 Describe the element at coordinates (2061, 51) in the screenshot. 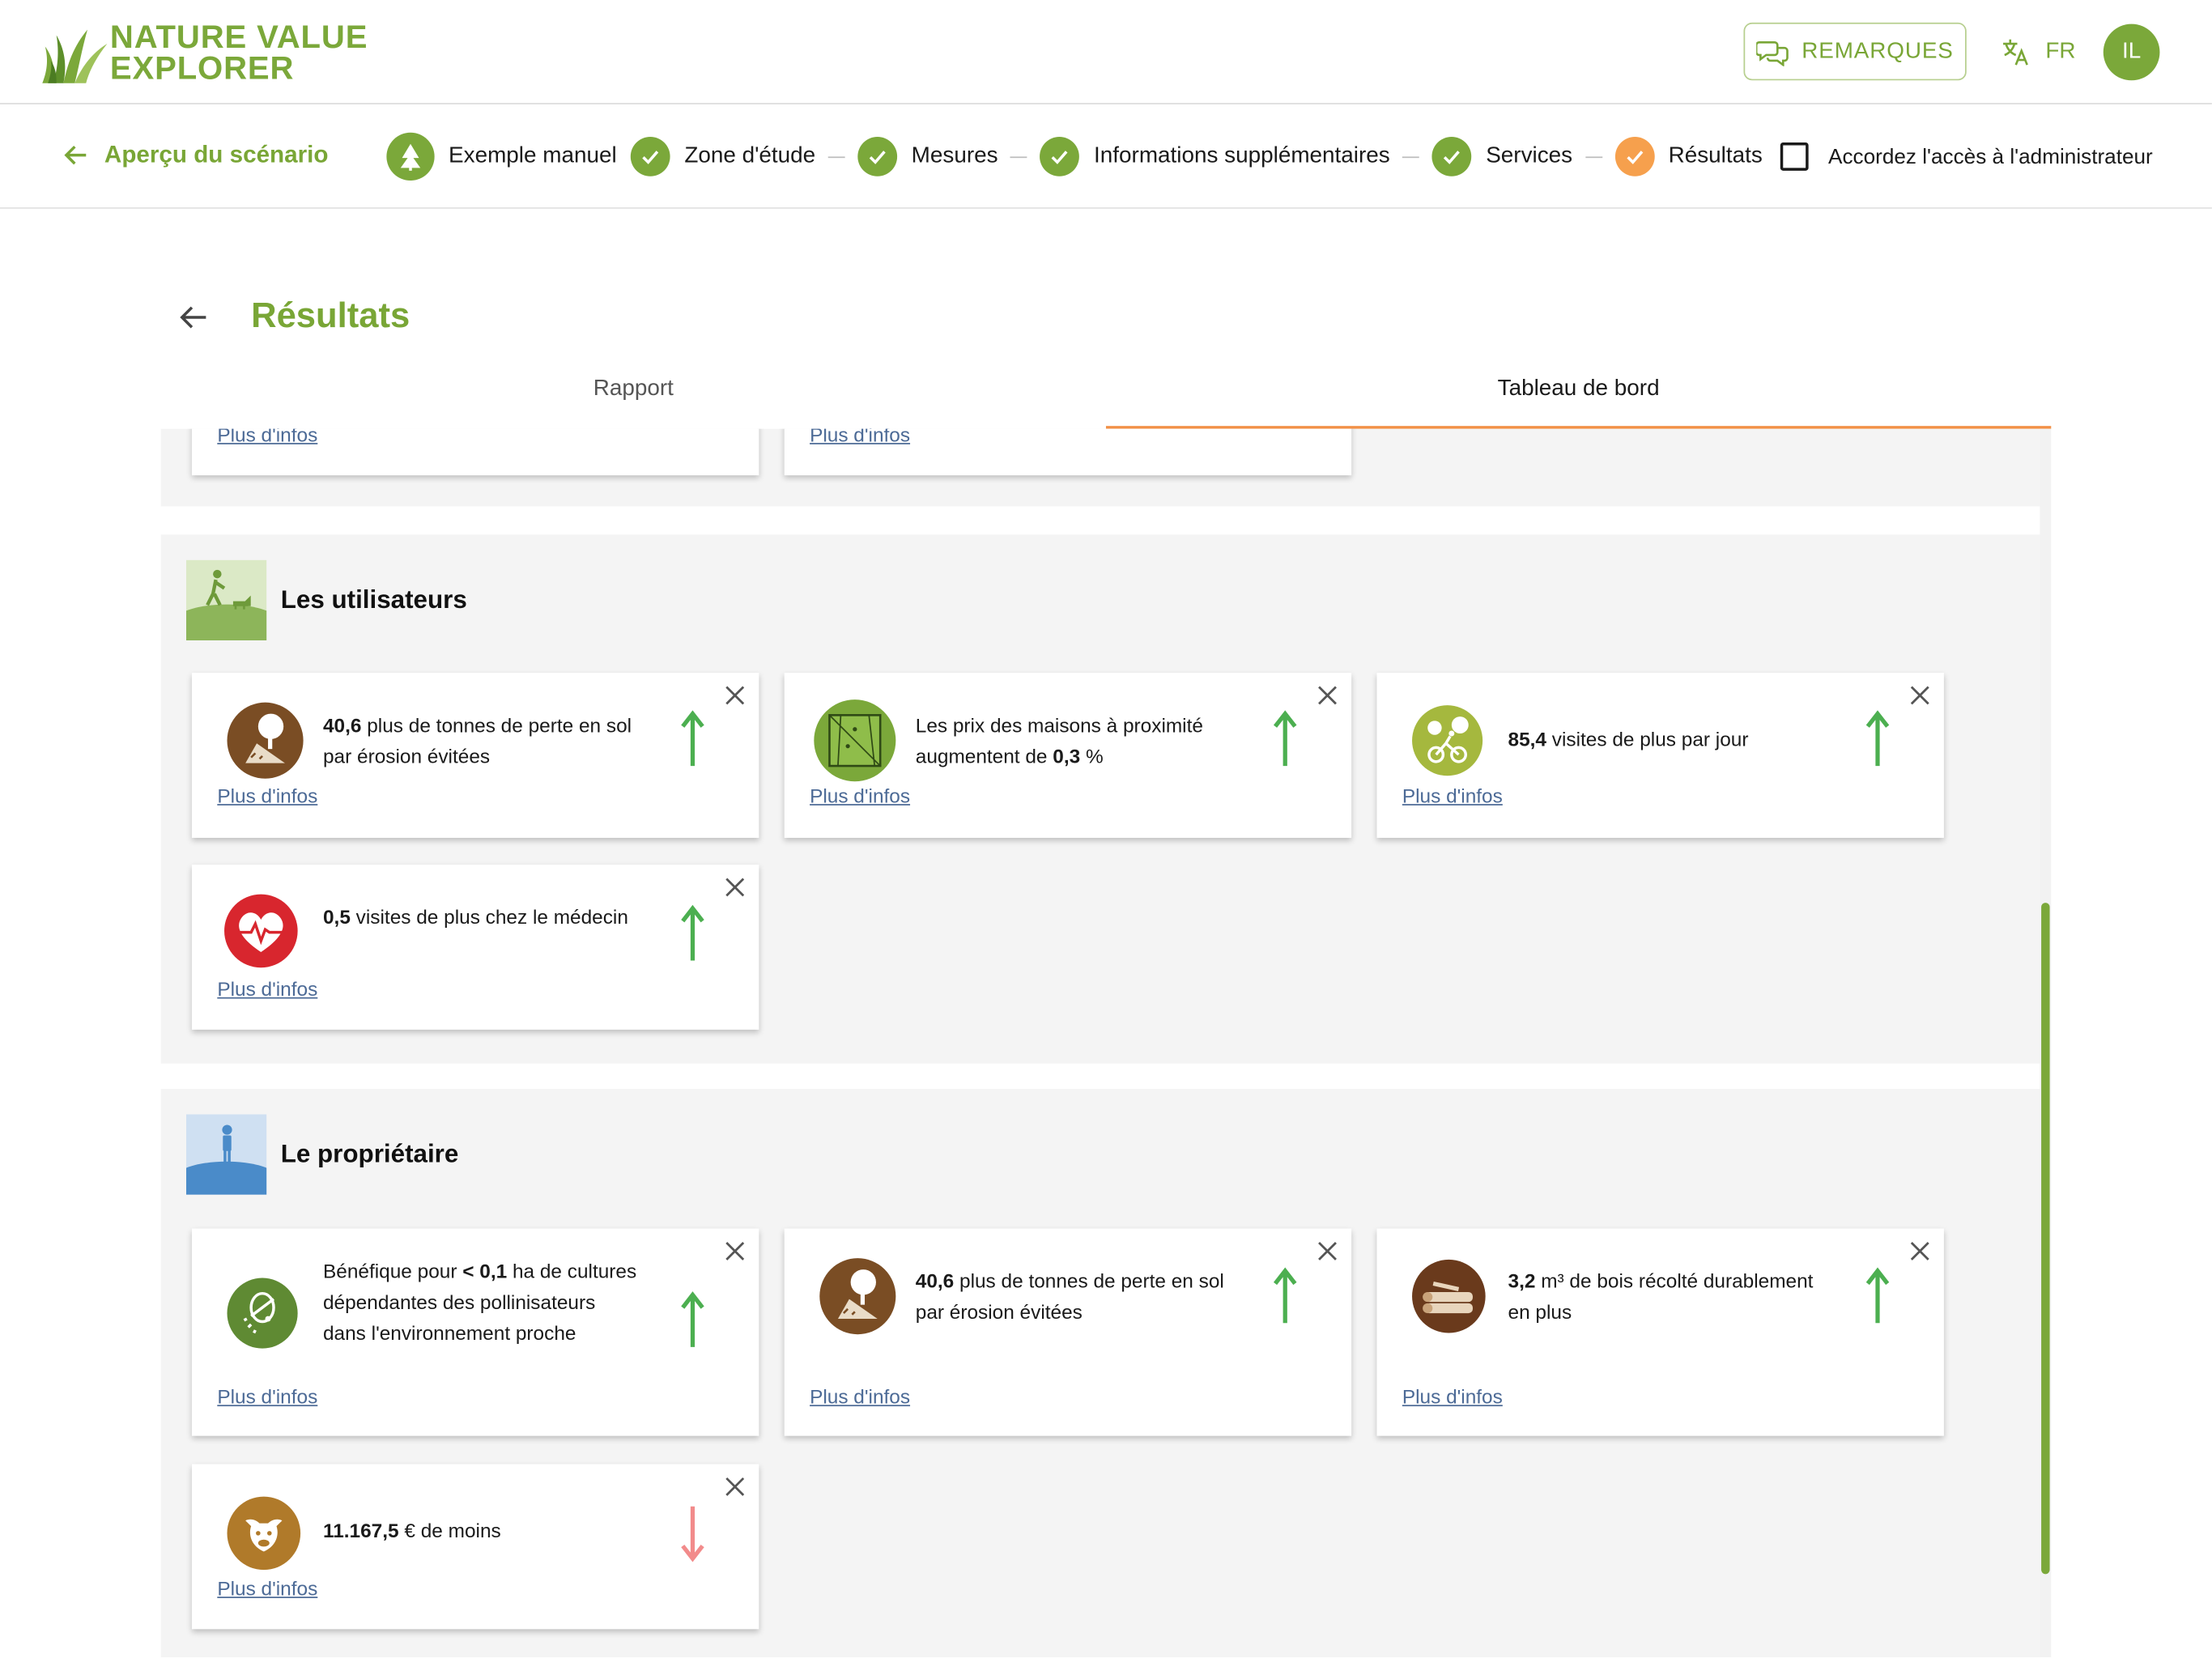

I see `language-code: FR` at that location.